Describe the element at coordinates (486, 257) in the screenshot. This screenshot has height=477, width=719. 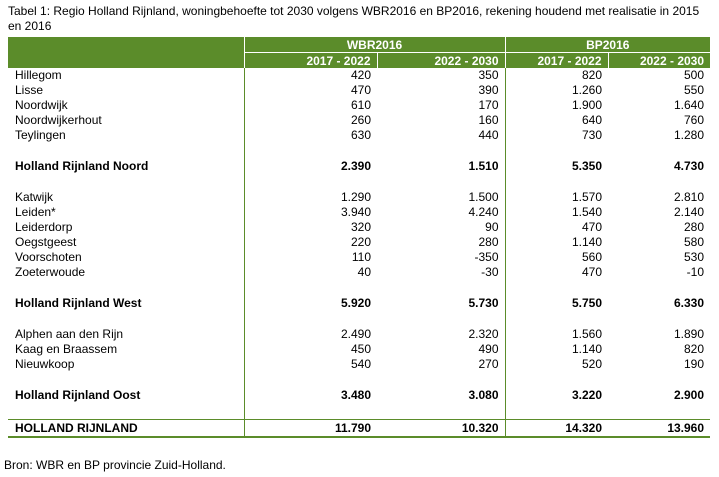
I see `row-value: -350` at that location.